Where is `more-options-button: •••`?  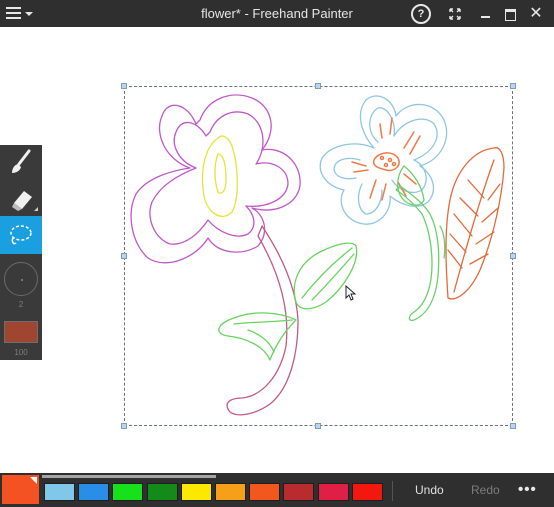
more-options-button: ••• is located at coordinates (527, 489).